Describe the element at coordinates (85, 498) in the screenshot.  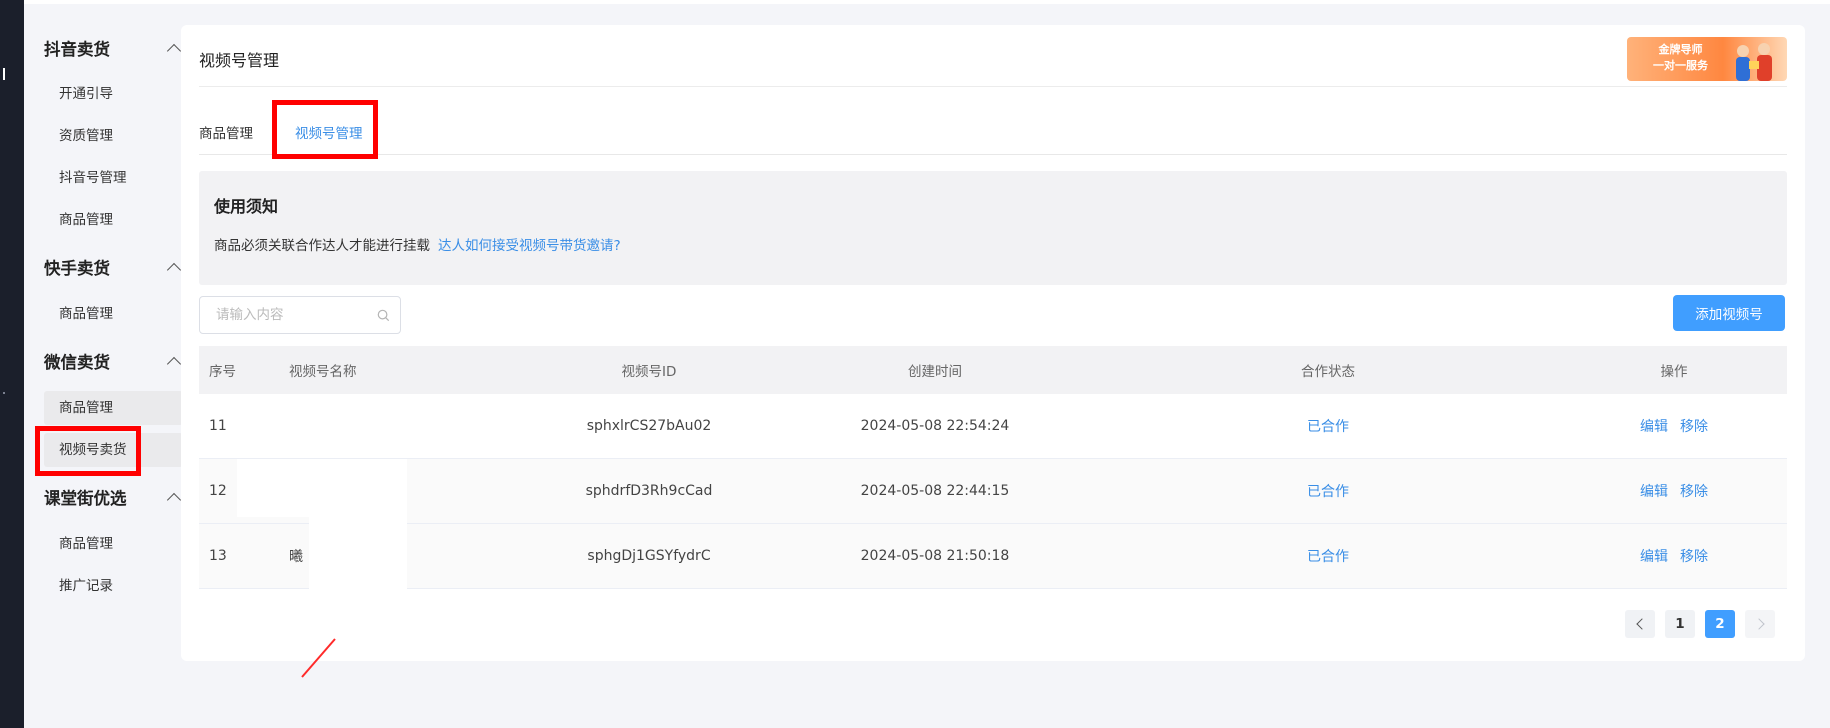
I see `sidebar-section-title: 课堂街优选` at that location.